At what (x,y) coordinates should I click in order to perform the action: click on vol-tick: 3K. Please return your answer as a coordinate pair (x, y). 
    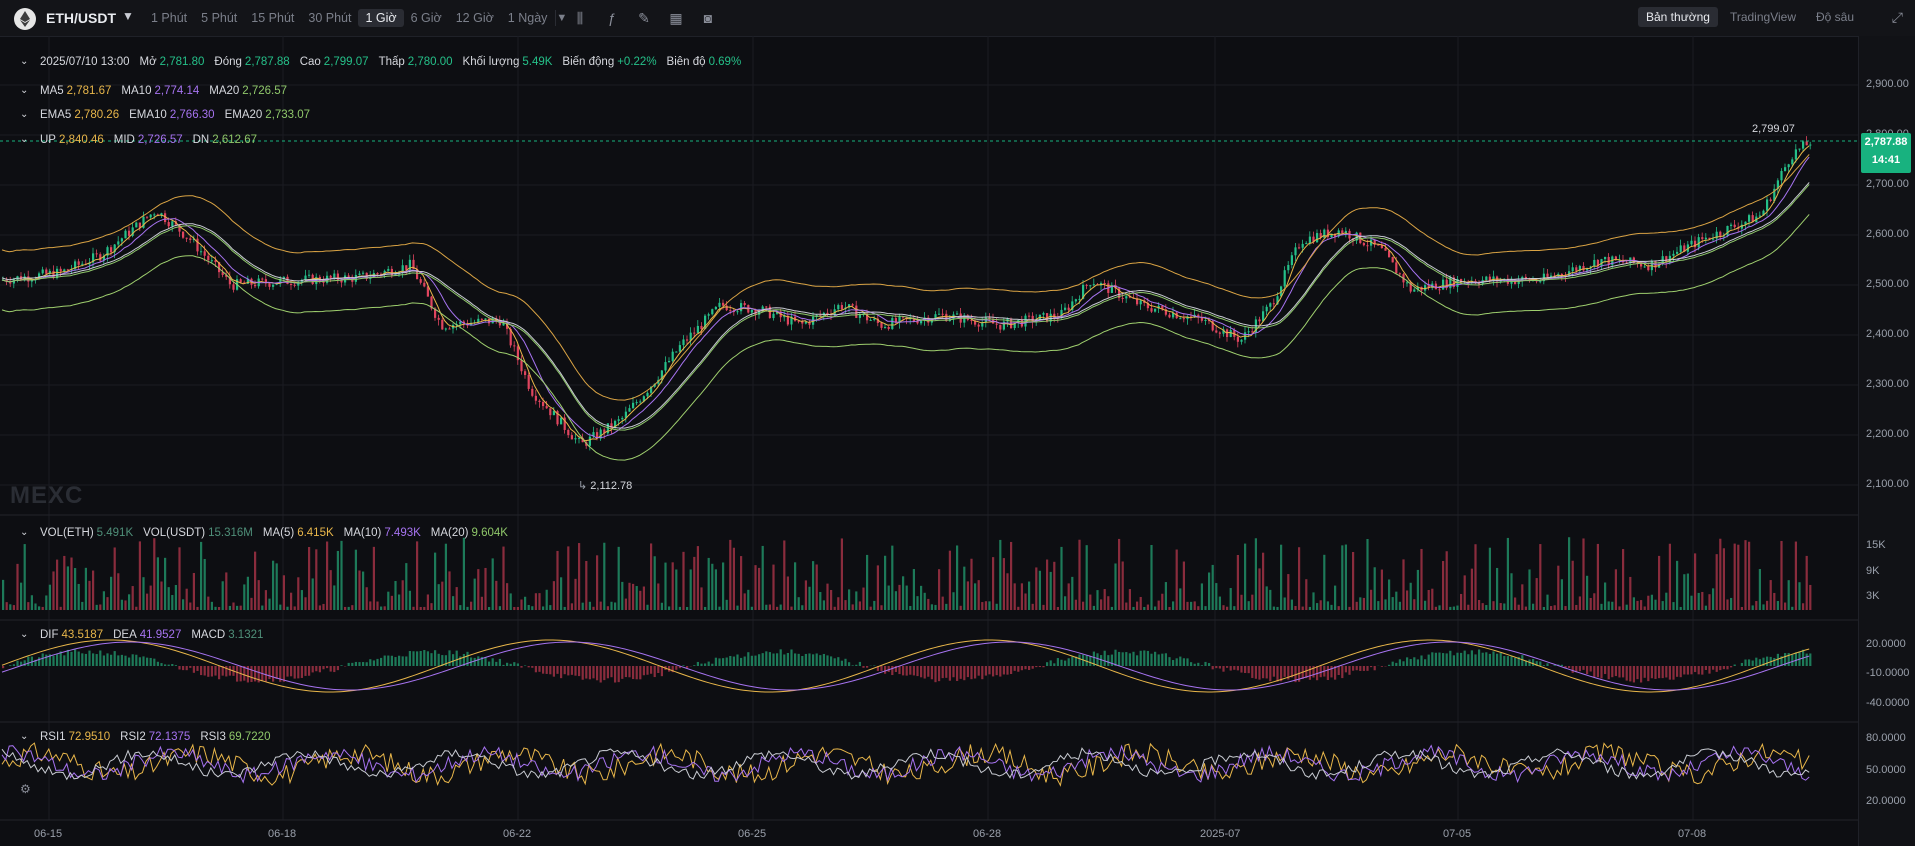
    Looking at the image, I should click on (1873, 596).